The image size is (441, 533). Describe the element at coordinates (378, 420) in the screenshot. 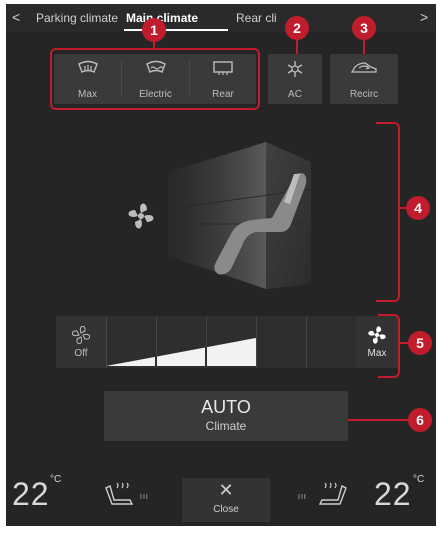

I see `callout-6-leader` at that location.